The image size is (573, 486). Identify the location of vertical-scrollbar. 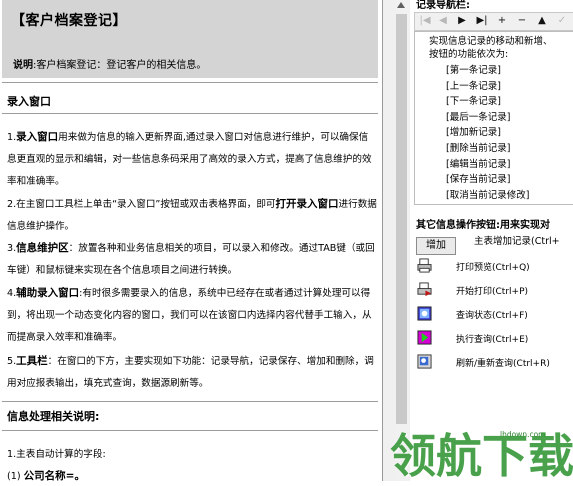
(402, 240).